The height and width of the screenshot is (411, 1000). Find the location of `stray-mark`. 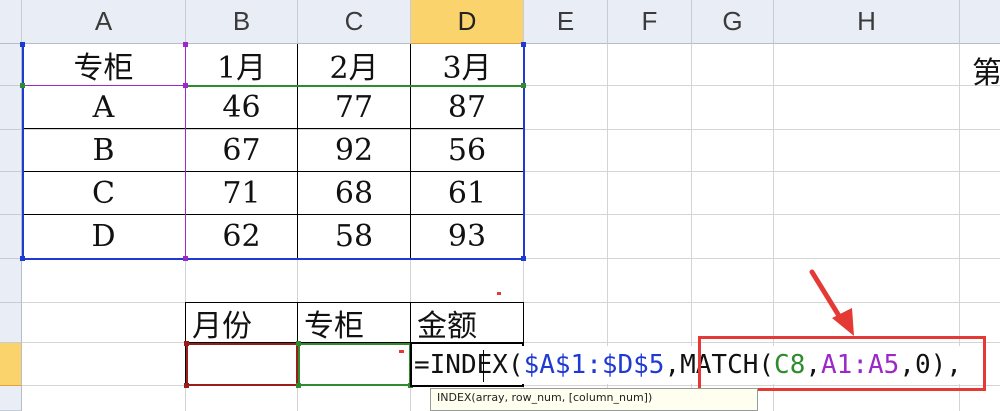

stray-mark is located at coordinates (499, 293).